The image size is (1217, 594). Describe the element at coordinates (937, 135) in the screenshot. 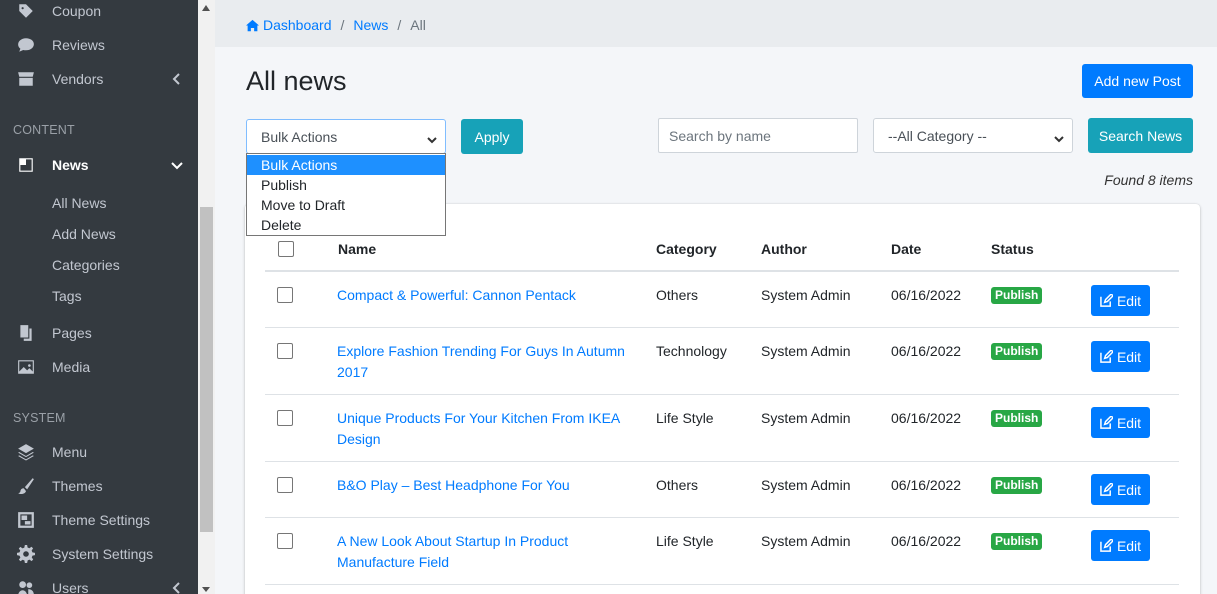

I see `category-select-value: --All Category --` at that location.